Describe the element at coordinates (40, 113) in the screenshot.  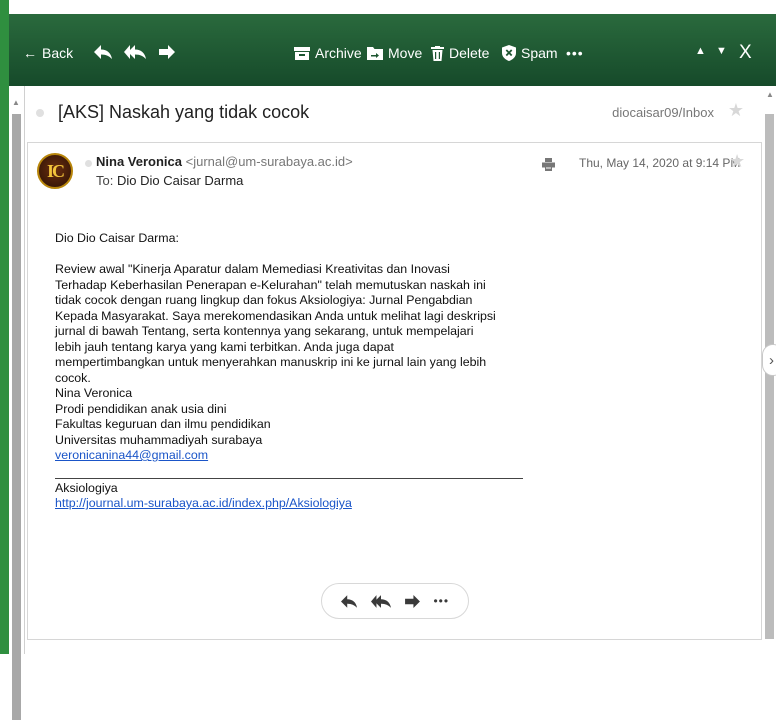
I see `unread-dot-icon` at that location.